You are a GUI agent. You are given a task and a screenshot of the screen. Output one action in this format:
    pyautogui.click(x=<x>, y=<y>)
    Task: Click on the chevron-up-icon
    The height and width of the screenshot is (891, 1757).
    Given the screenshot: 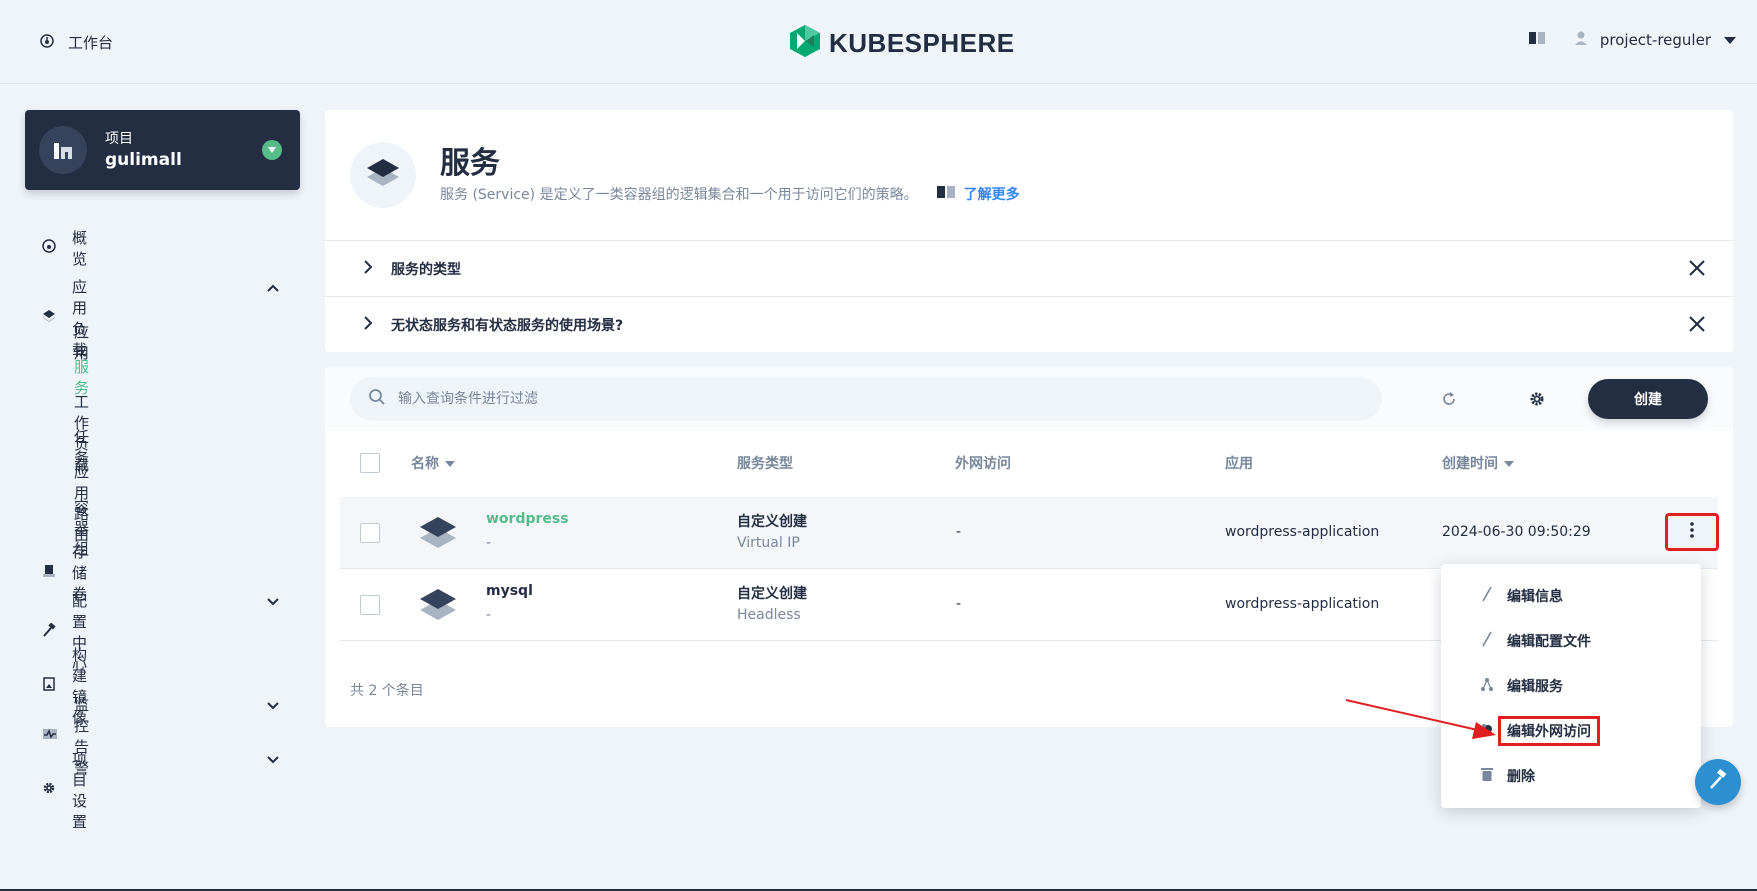 What is the action you would take?
    pyautogui.click(x=273, y=287)
    